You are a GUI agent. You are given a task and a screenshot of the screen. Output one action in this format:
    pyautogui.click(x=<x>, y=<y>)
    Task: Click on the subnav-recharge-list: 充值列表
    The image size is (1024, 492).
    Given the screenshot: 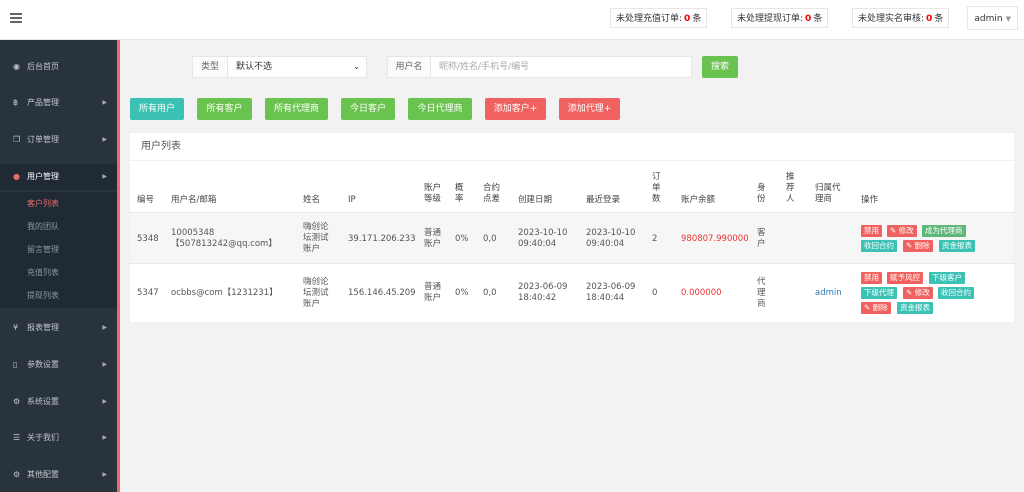 What is the action you would take?
    pyautogui.click(x=43, y=273)
    